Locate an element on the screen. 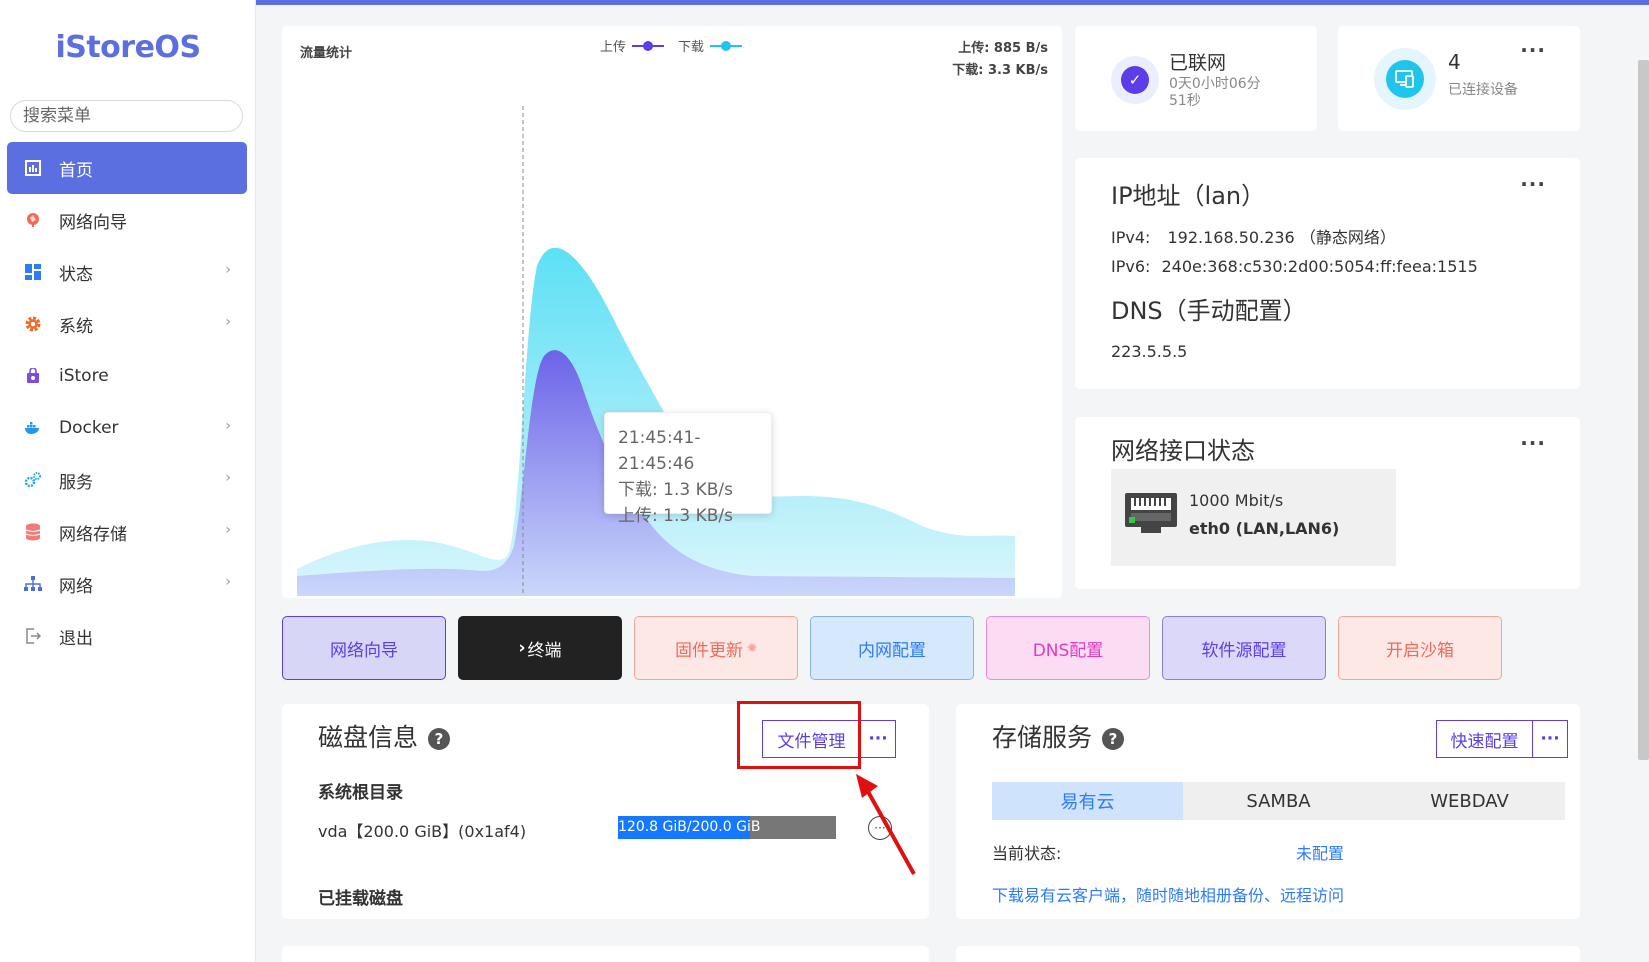  sidebar-item-istore: iStore is located at coordinates (127, 376).